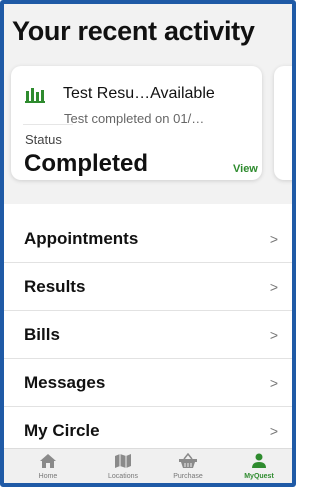 Image resolution: width=320 pixels, height=487 pixels. I want to click on tab-label: Home, so click(48, 476).